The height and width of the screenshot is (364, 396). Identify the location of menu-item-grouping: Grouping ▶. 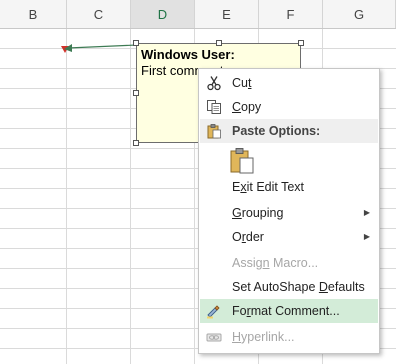
(289, 213).